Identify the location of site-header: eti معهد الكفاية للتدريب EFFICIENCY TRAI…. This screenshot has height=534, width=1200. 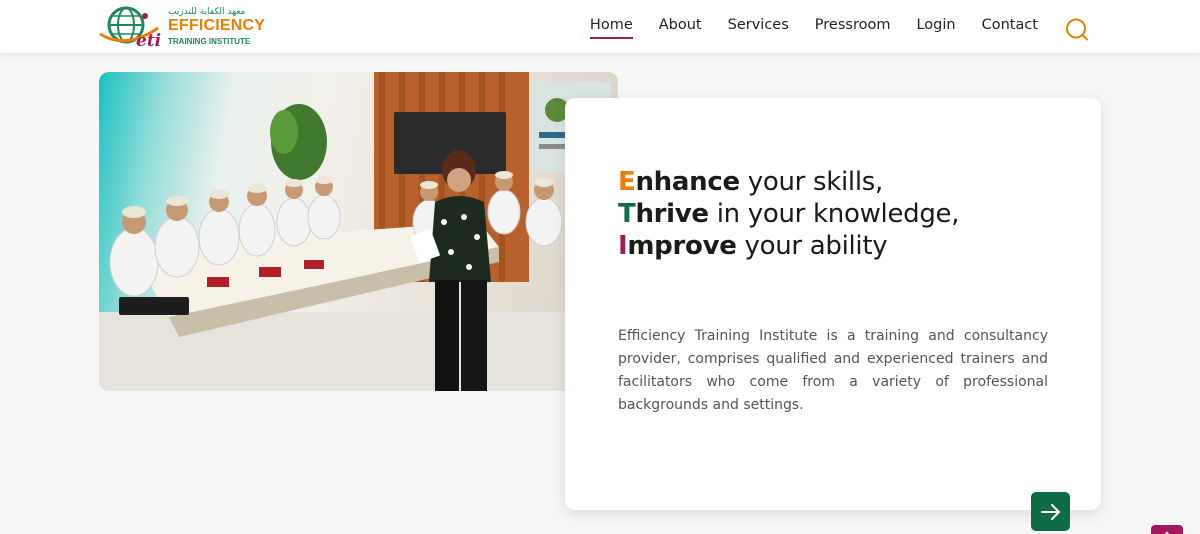
(600, 26).